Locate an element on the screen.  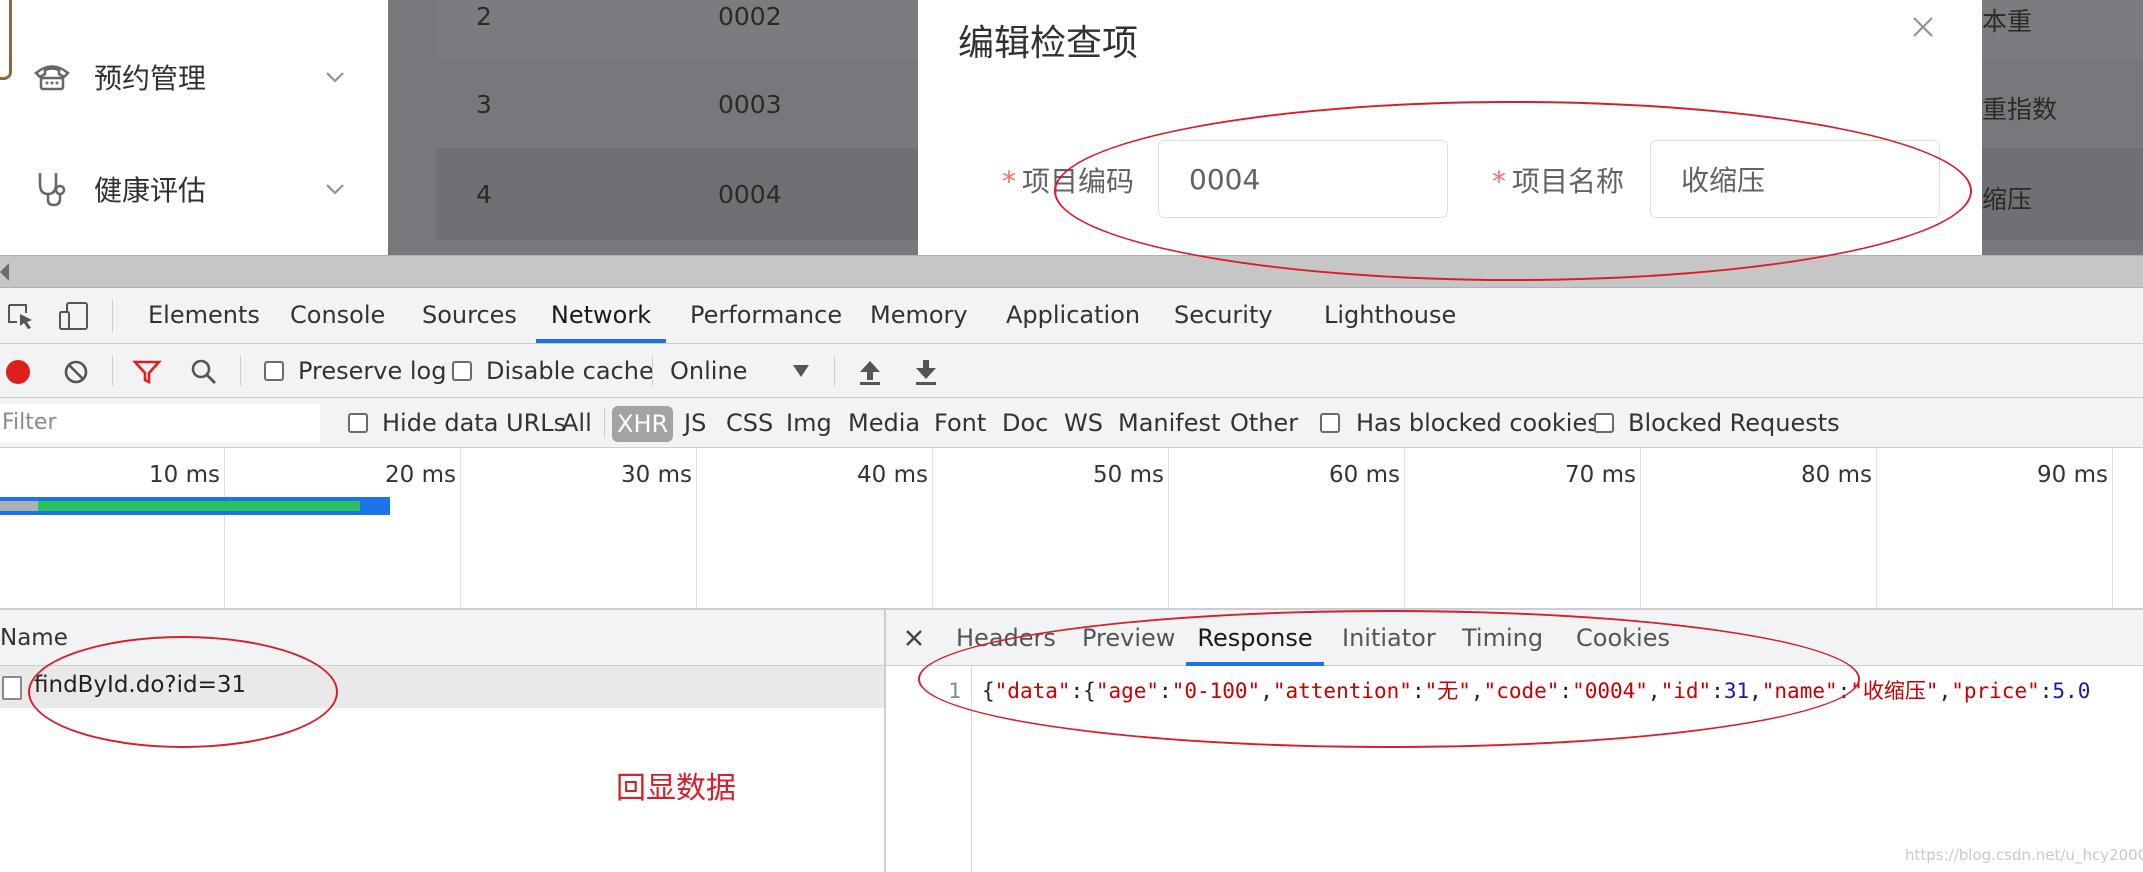
tick-label: 30 ms is located at coordinates (656, 475).